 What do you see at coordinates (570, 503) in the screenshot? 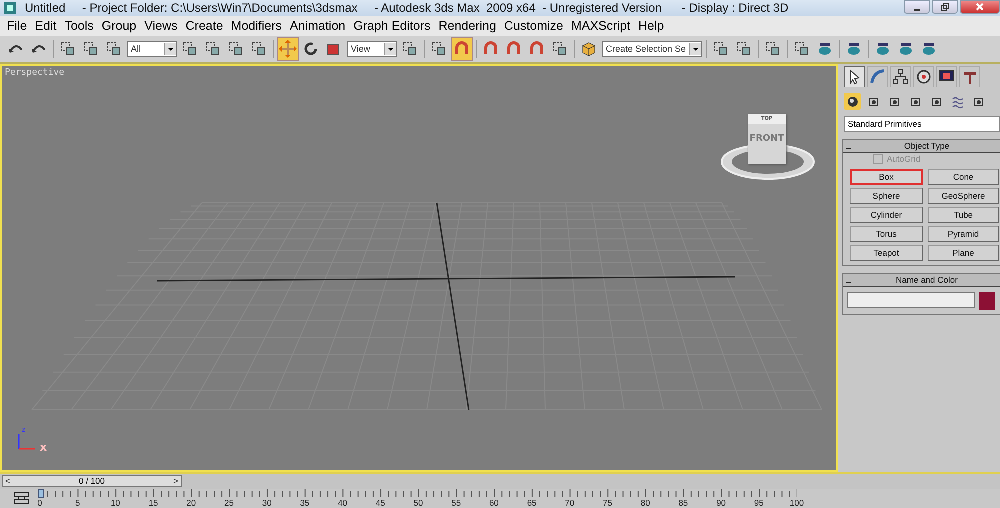
I see `frame-number: 70` at bounding box center [570, 503].